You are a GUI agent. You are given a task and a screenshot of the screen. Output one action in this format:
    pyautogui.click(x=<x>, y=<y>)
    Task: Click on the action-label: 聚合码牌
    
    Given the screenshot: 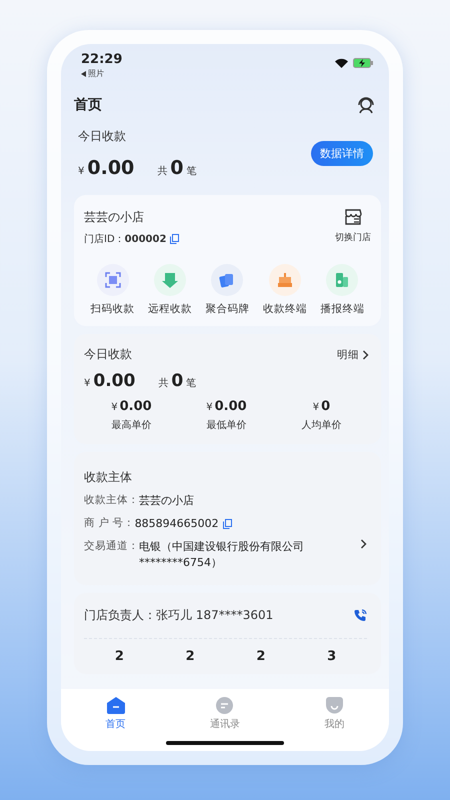 What is the action you would take?
    pyautogui.click(x=227, y=309)
    